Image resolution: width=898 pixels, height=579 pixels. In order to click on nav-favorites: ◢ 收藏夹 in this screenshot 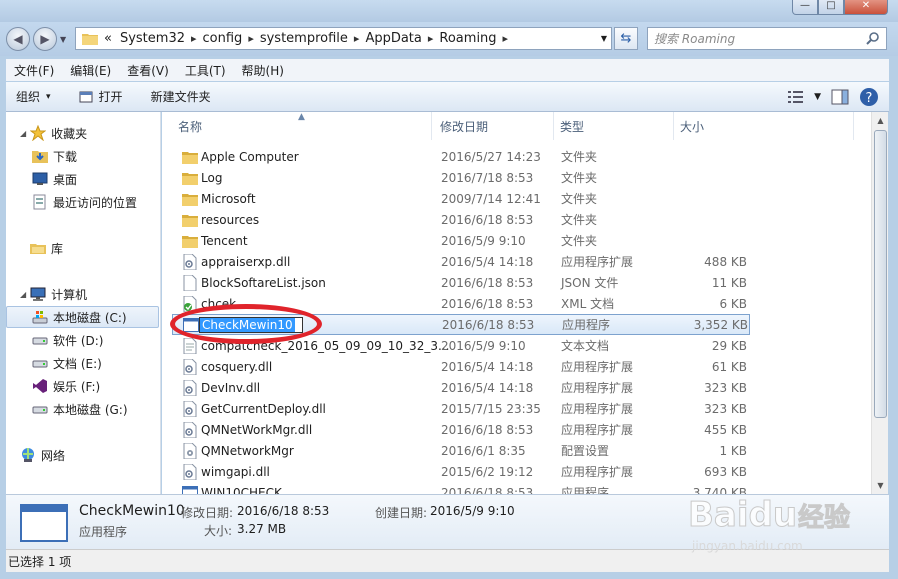, I will do `click(96, 133)`.